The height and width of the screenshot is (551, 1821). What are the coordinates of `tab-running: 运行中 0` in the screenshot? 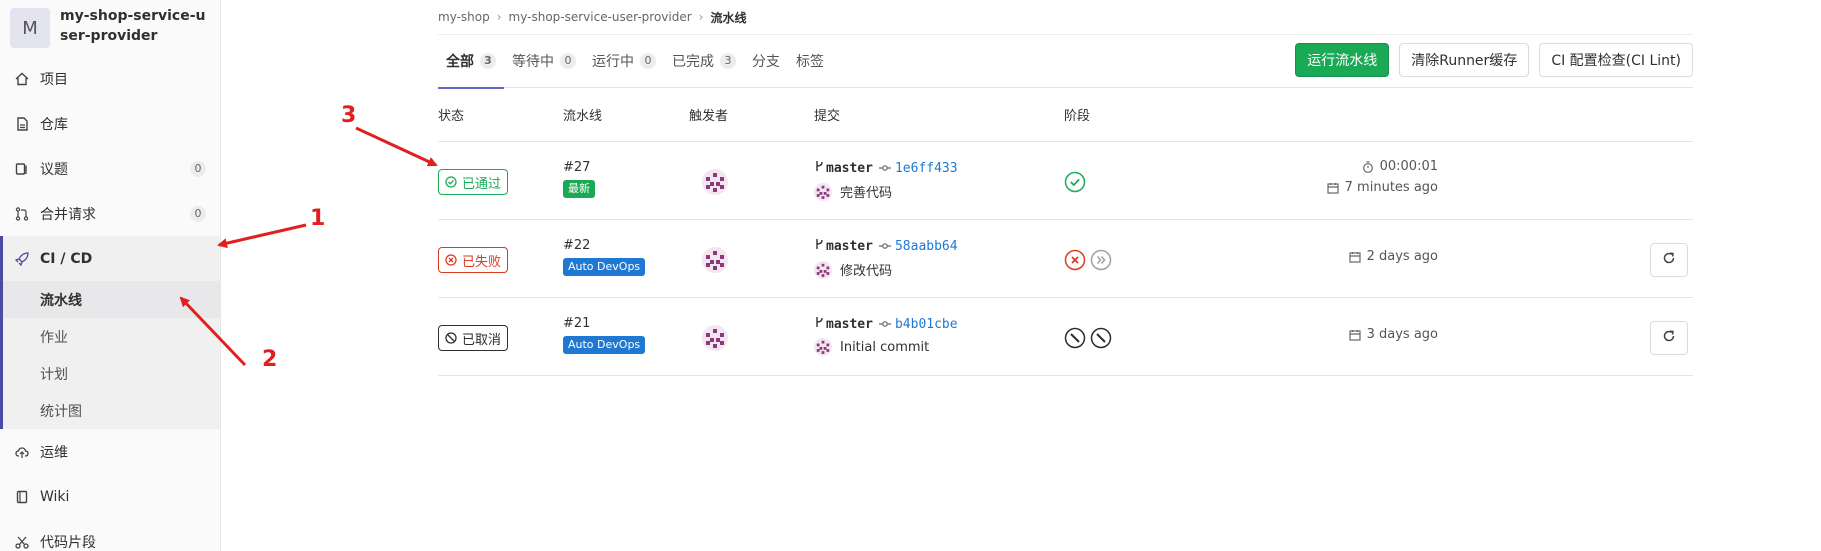 It's located at (624, 61).